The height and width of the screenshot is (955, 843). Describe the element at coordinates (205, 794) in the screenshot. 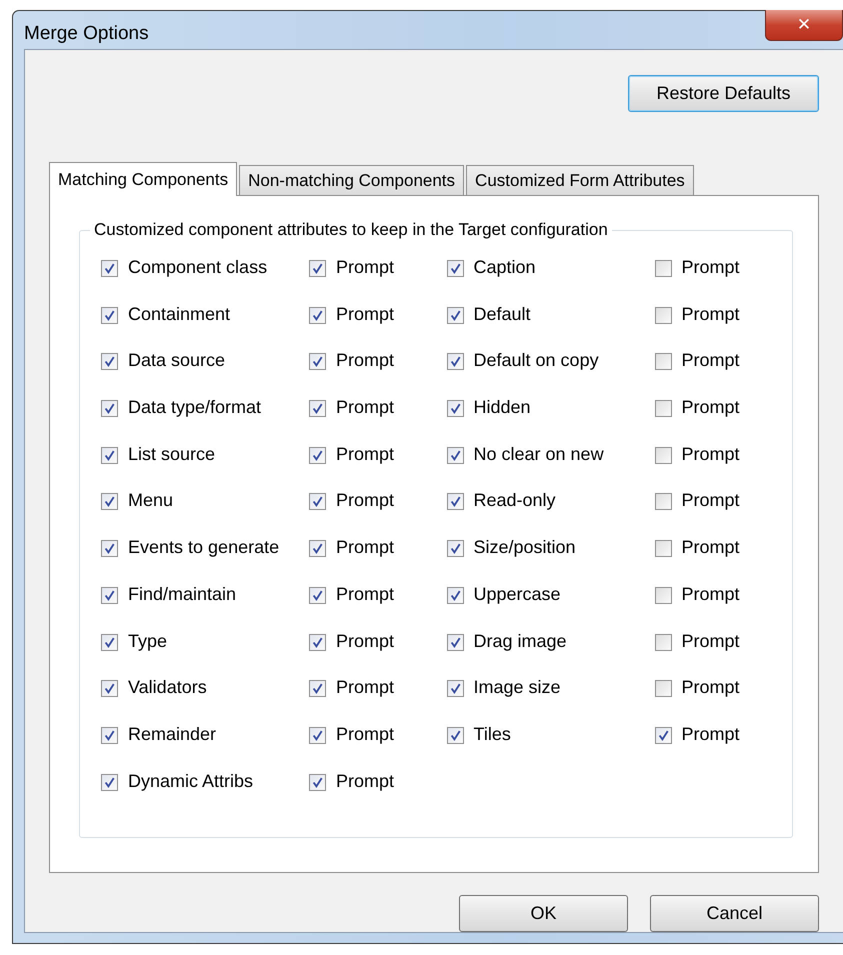

I see `checkbox: Dynamic Attribs` at that location.